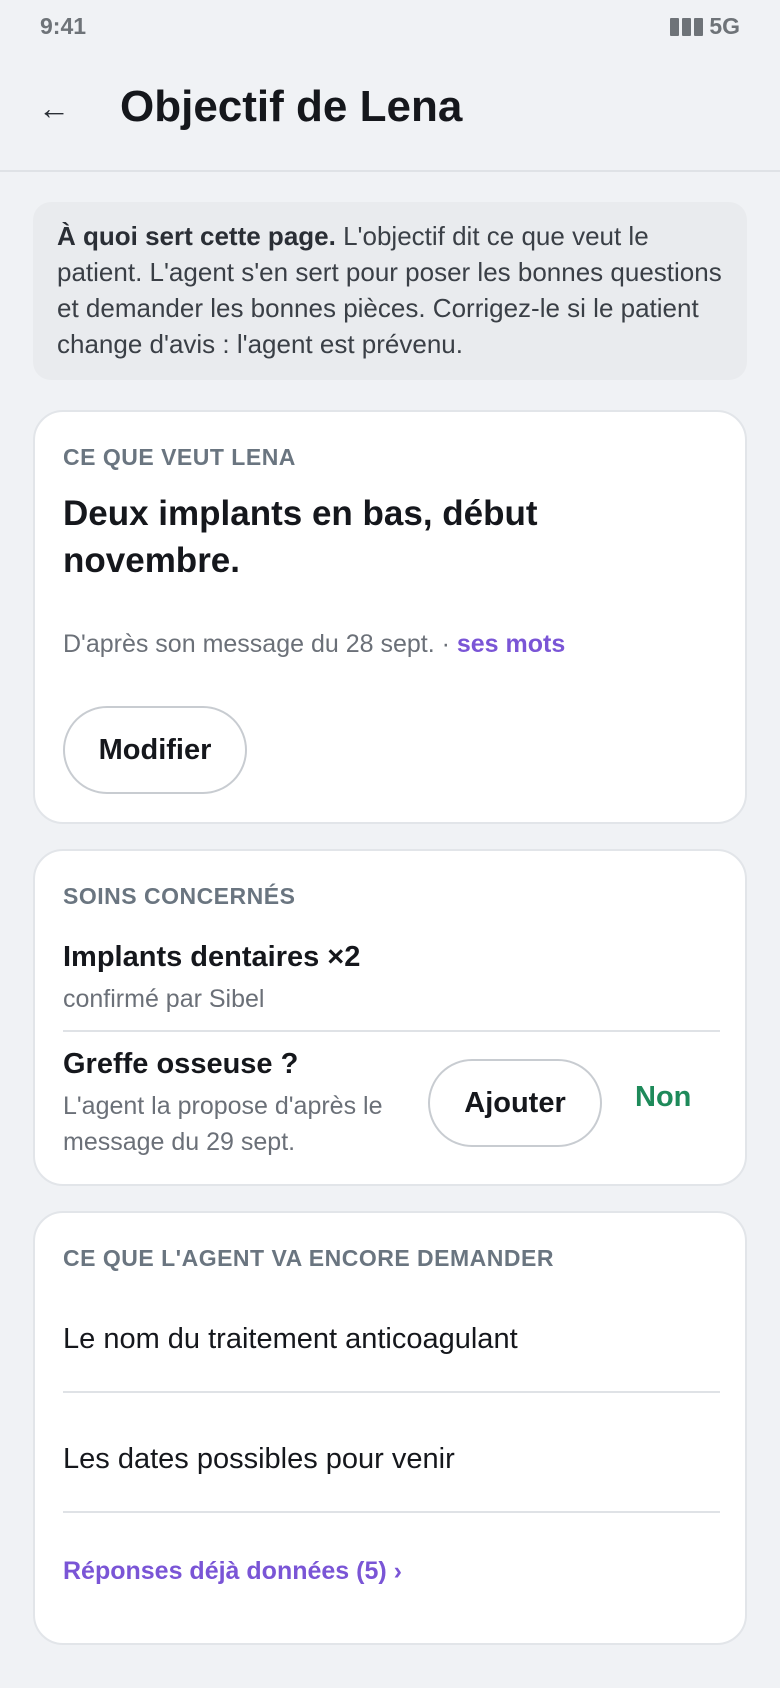  What do you see at coordinates (232, 1571) in the screenshot?
I see `answers-given-link: Réponses déjà données (5) ›` at bounding box center [232, 1571].